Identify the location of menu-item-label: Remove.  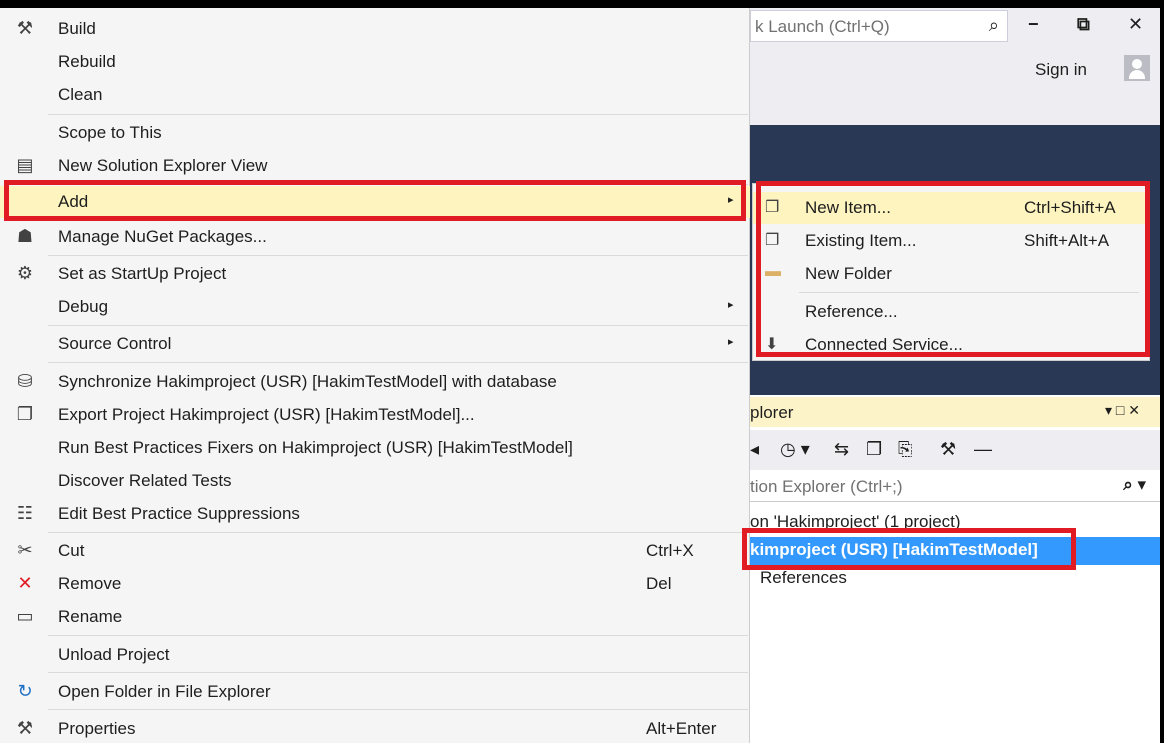
(90, 583).